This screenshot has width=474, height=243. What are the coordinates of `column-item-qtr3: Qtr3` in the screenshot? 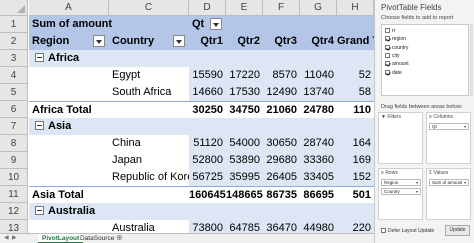 It's located at (281, 41).